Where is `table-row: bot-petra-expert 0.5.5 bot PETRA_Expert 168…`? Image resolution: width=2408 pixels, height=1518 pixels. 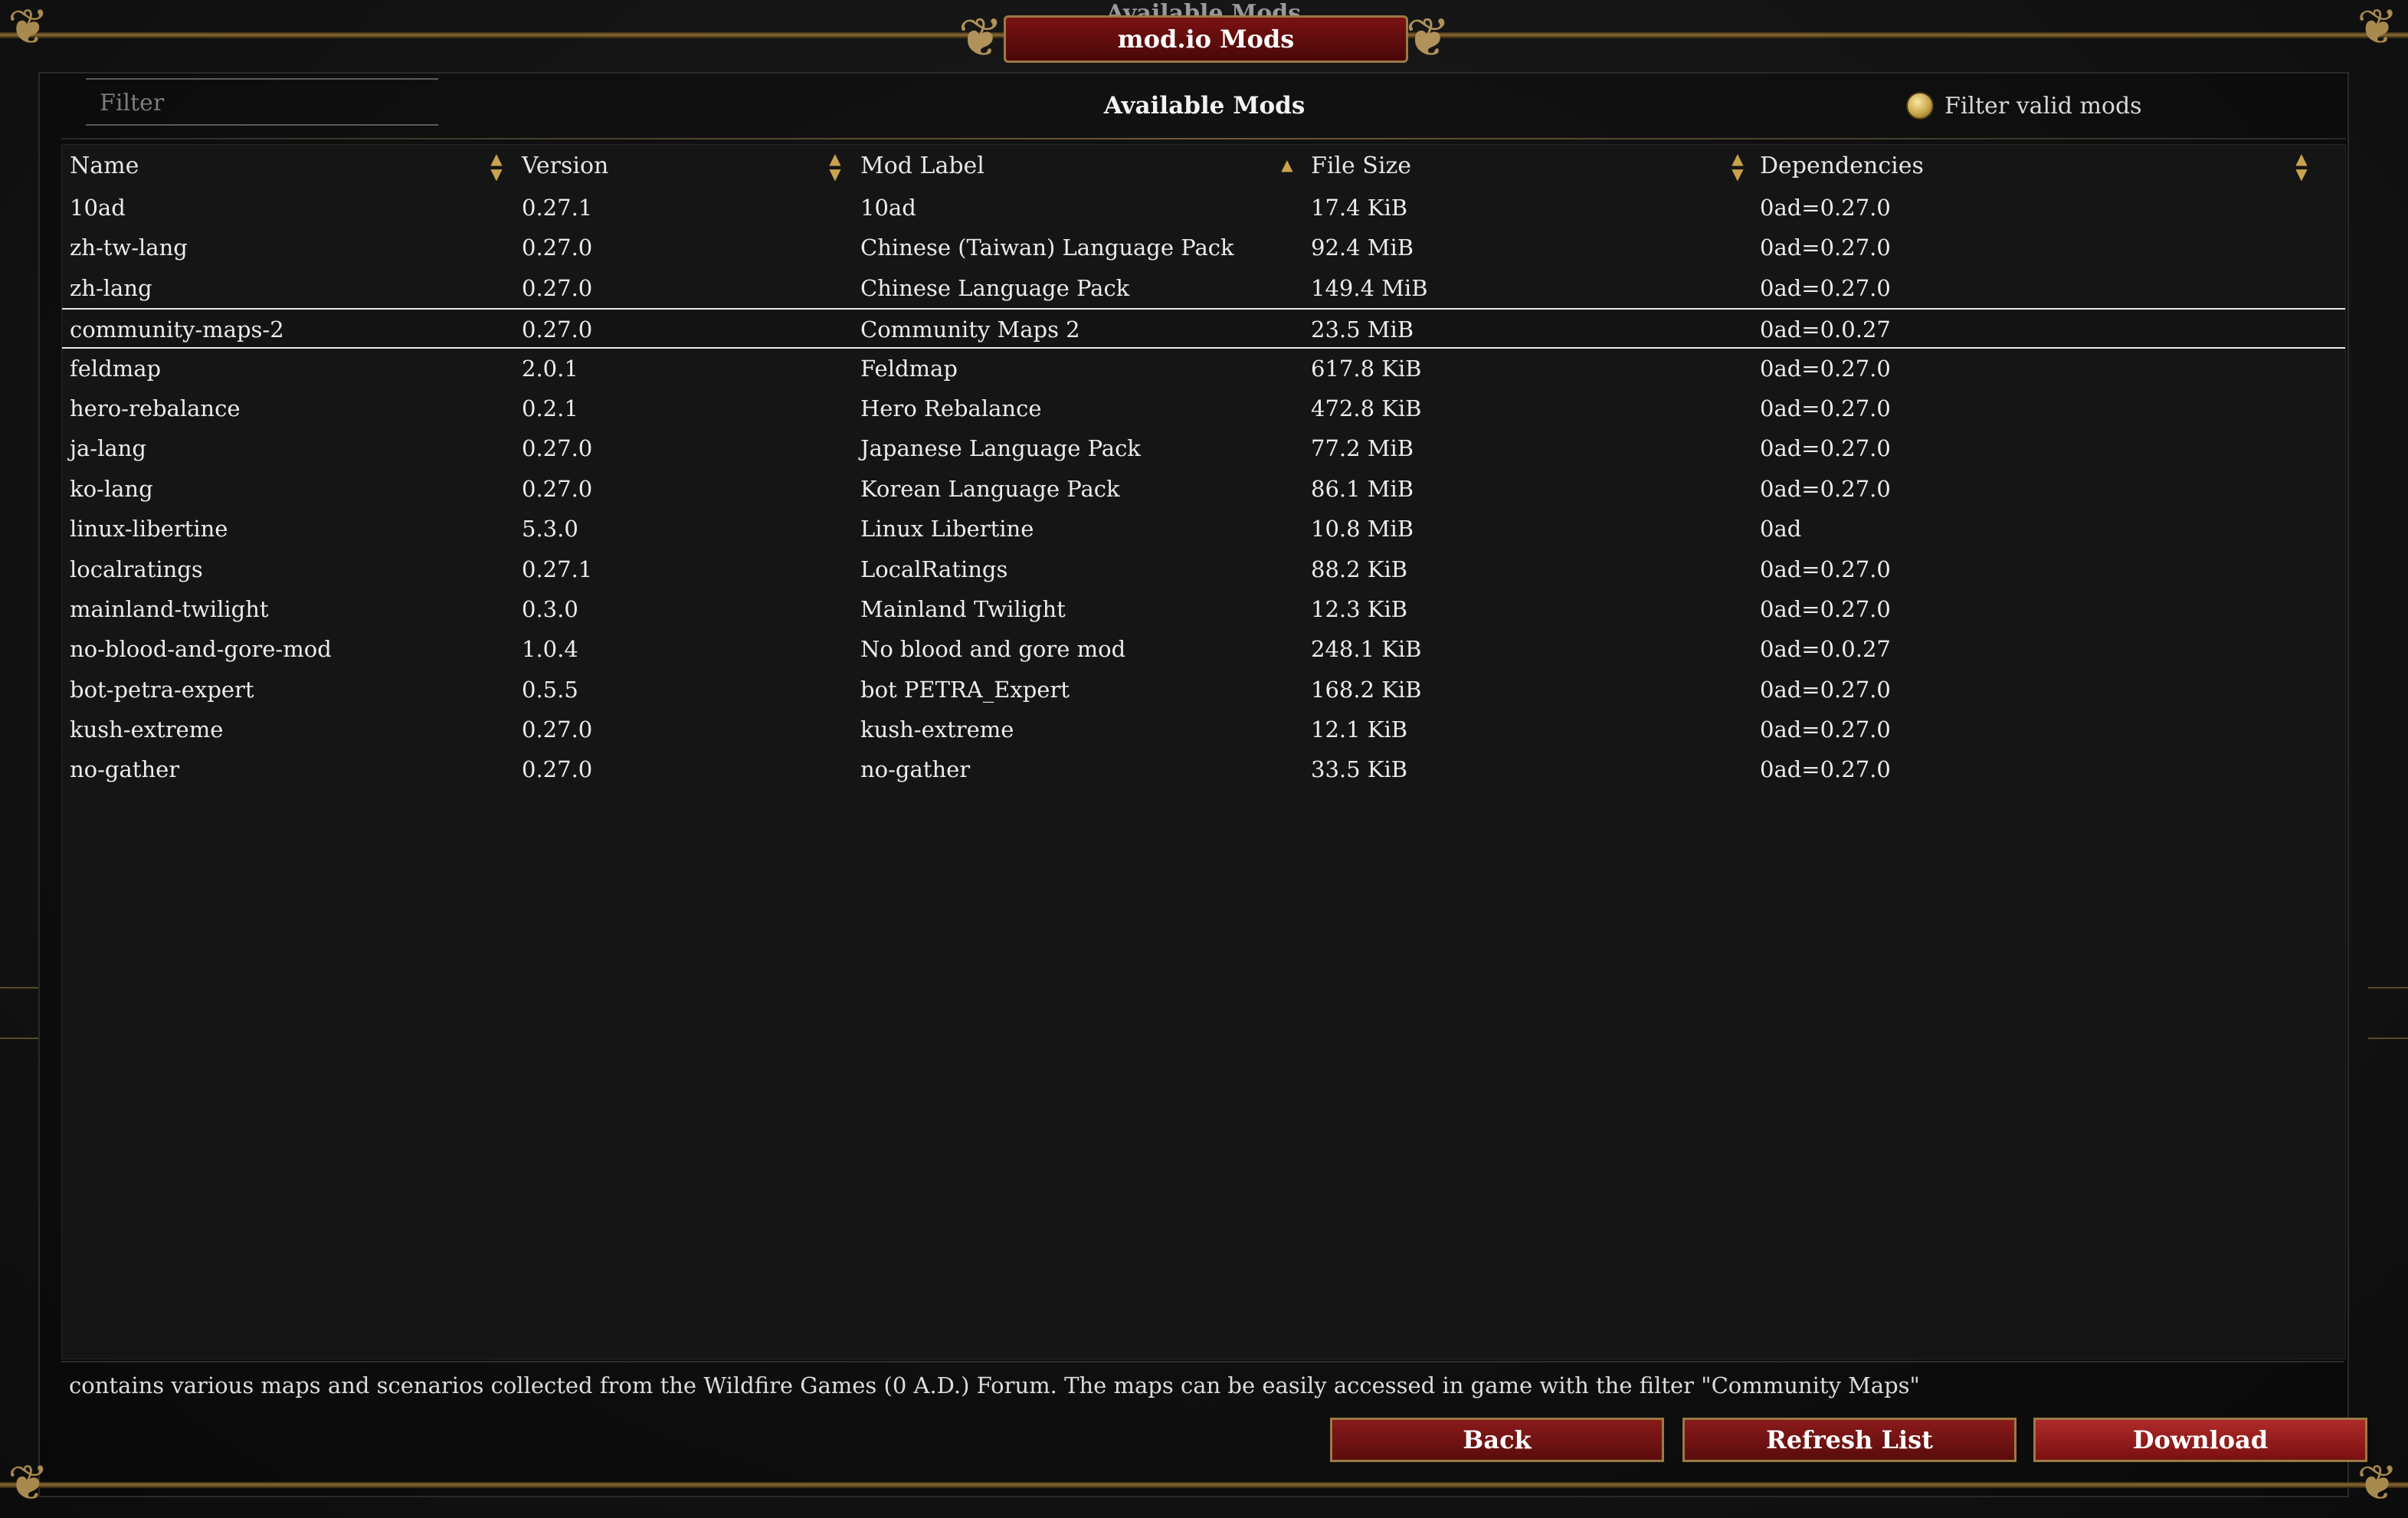
table-row: bot-petra-expert 0.5.5 bot PETRA_Expert 168… is located at coordinates (1204, 690).